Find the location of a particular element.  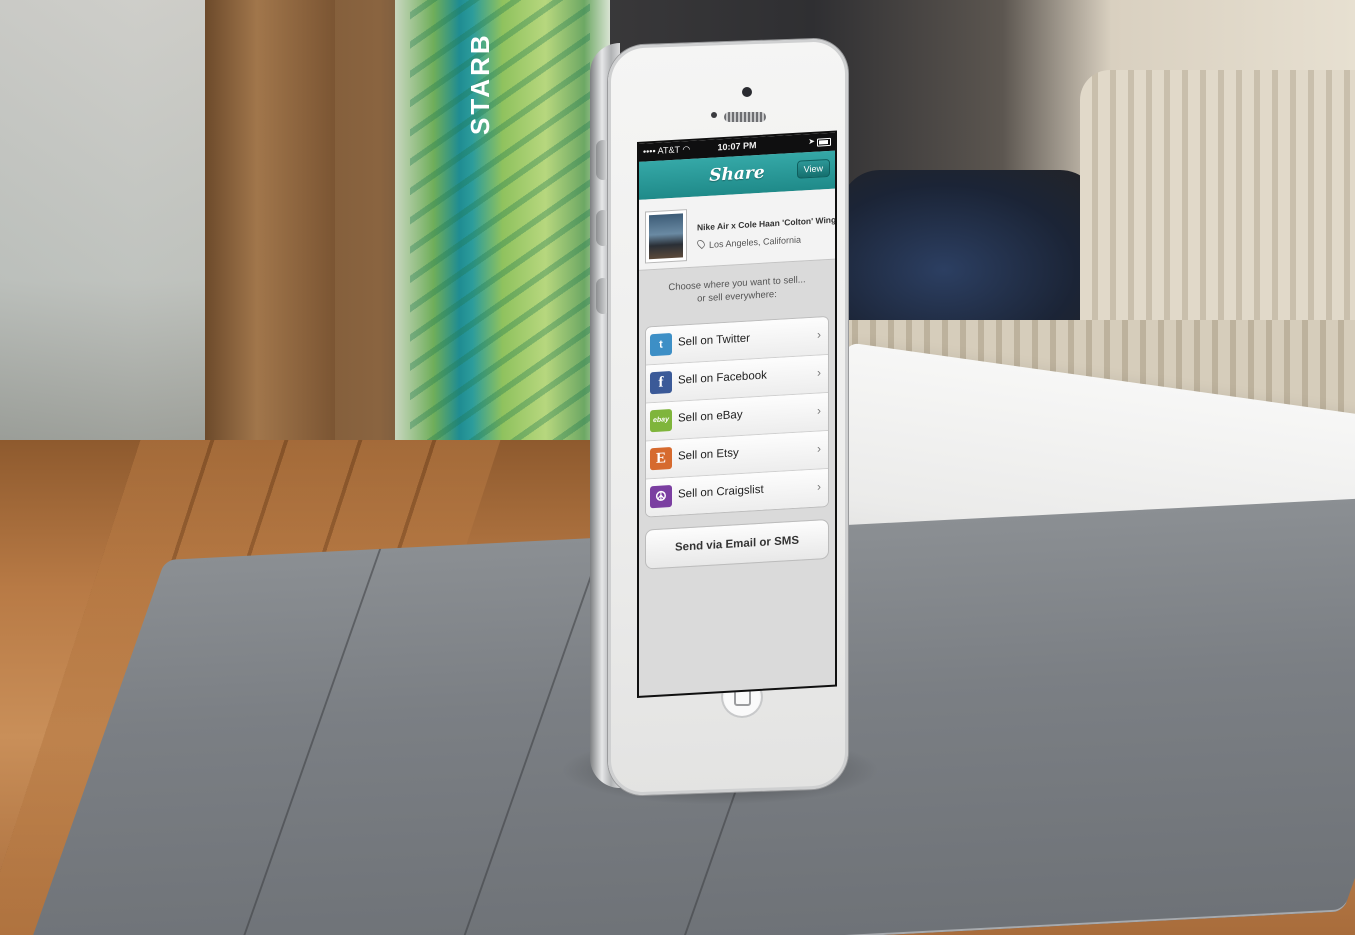

cover-fold is located at coordinates (305, 741).